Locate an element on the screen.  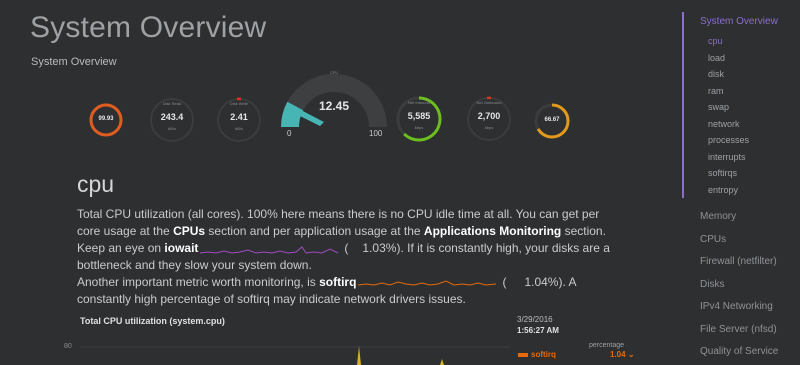
nav-item-disk: disk is located at coordinates (716, 74).